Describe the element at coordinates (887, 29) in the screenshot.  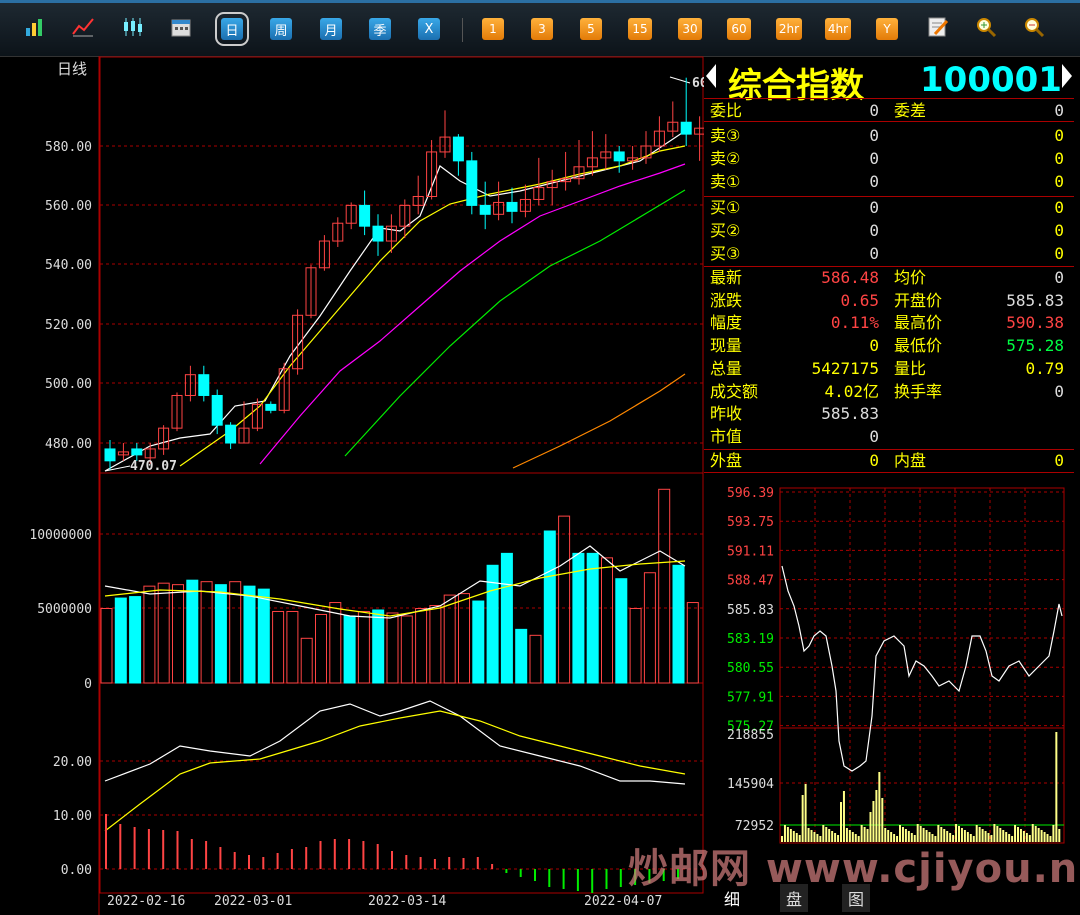
I see `year-button: Y` at that location.